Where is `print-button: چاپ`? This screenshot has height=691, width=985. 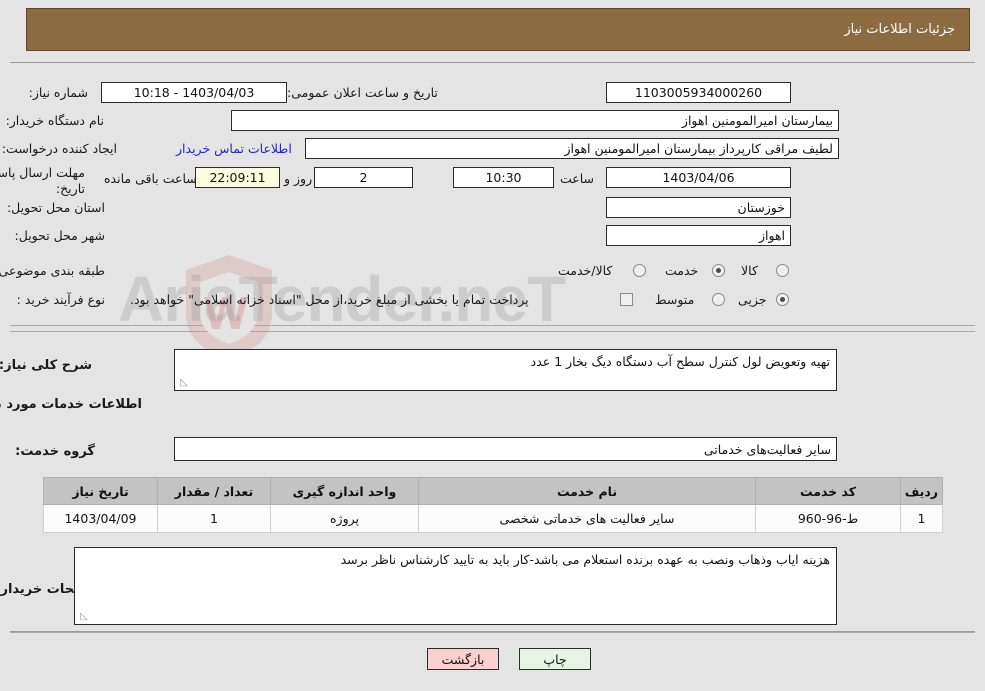 print-button: چاپ is located at coordinates (555, 659).